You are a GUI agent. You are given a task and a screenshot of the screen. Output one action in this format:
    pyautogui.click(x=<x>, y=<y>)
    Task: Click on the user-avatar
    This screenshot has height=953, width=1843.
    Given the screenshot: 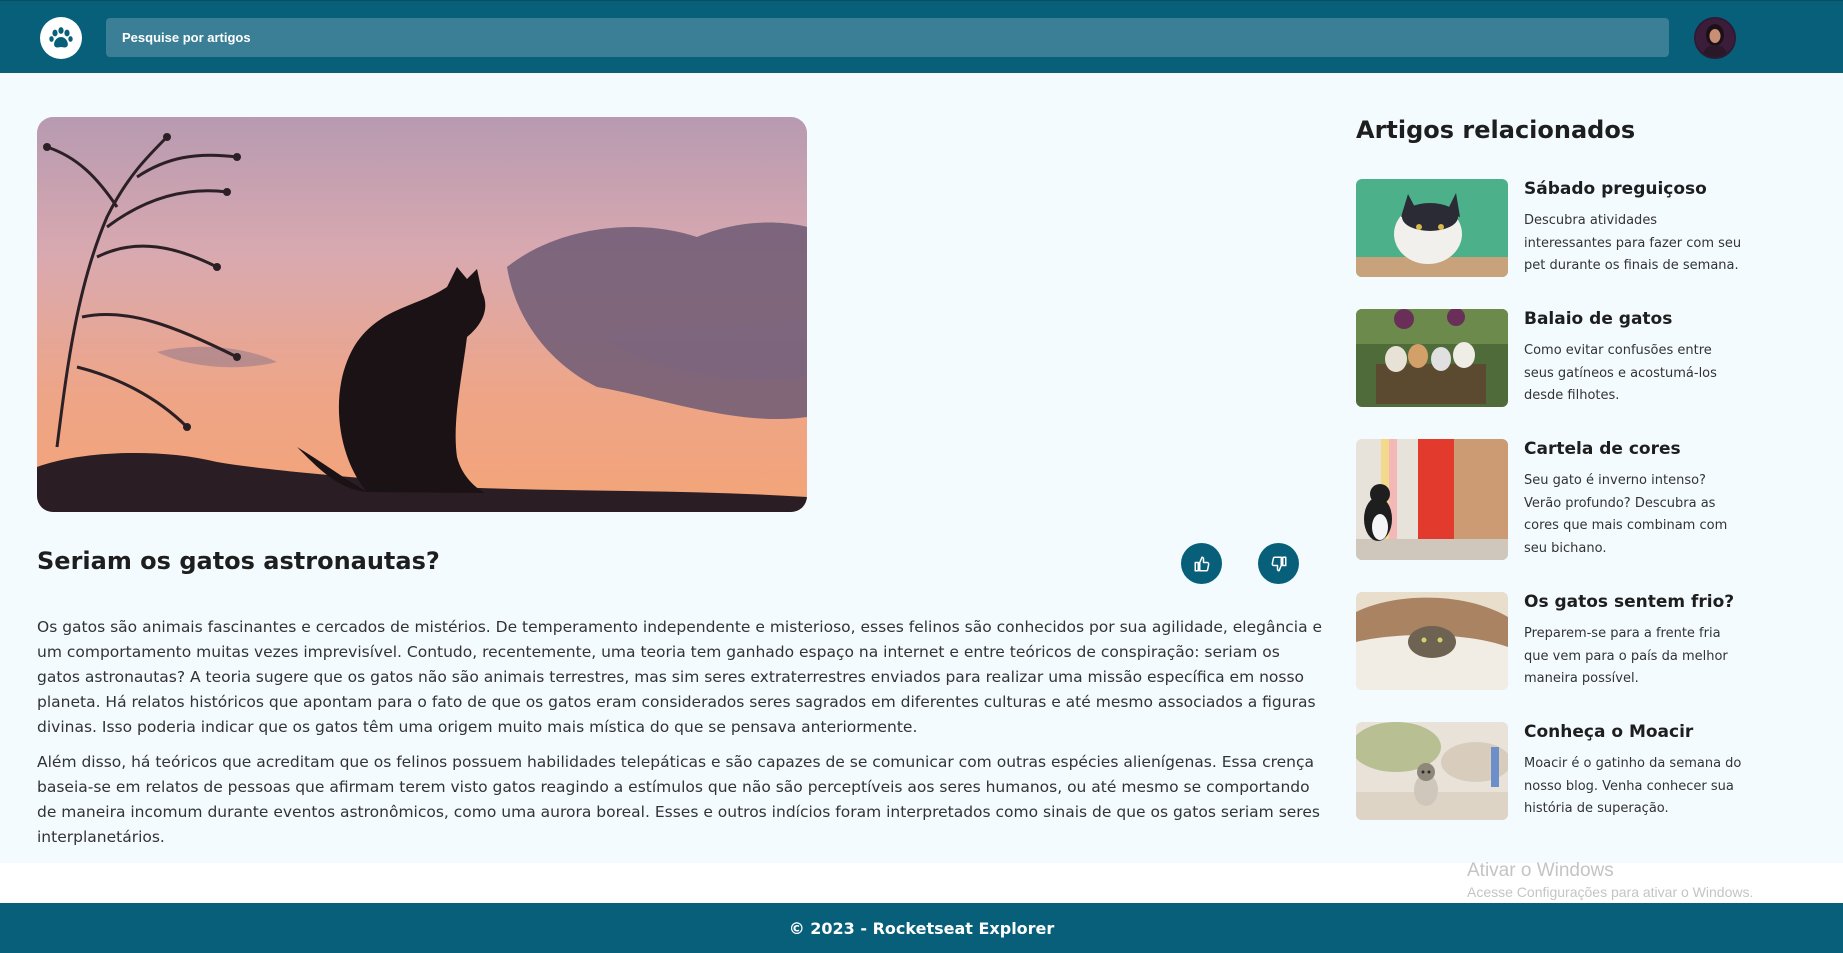 What is the action you would take?
    pyautogui.click(x=1715, y=38)
    